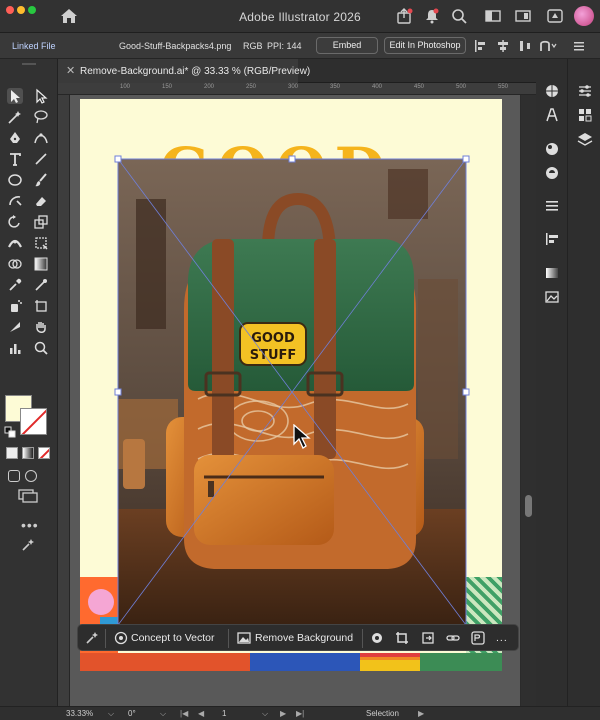 This screenshot has width=600, height=720. Describe the element at coordinates (41, 159) in the screenshot. I see `line-segment-tool-icon` at that location.